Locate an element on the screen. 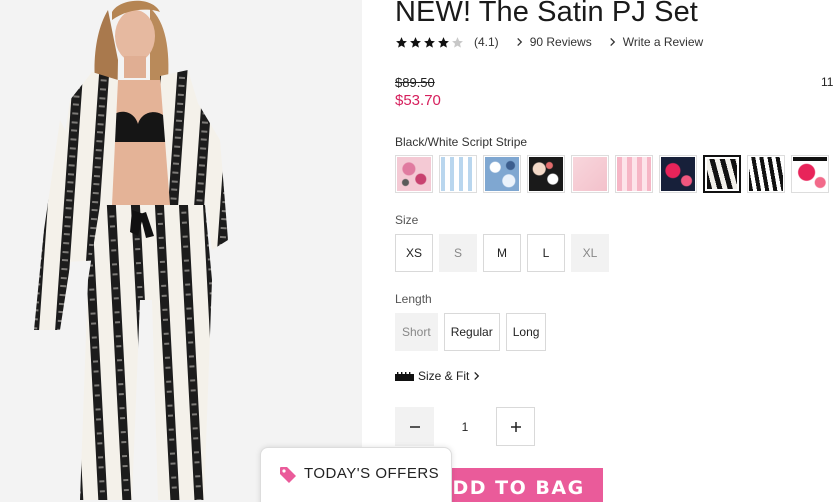  original-price: $89.50 is located at coordinates (415, 82).